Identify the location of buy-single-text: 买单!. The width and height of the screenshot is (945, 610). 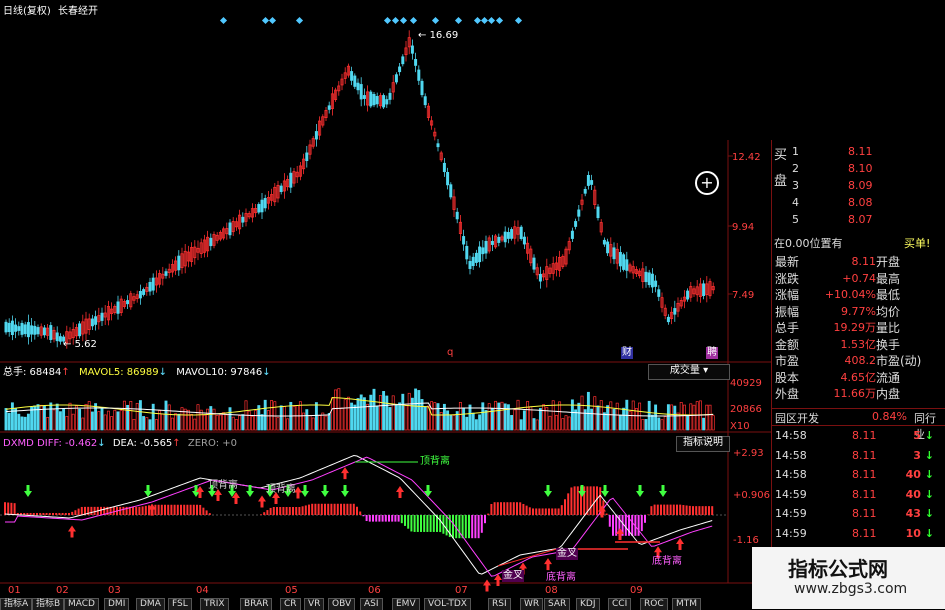
(917, 244).